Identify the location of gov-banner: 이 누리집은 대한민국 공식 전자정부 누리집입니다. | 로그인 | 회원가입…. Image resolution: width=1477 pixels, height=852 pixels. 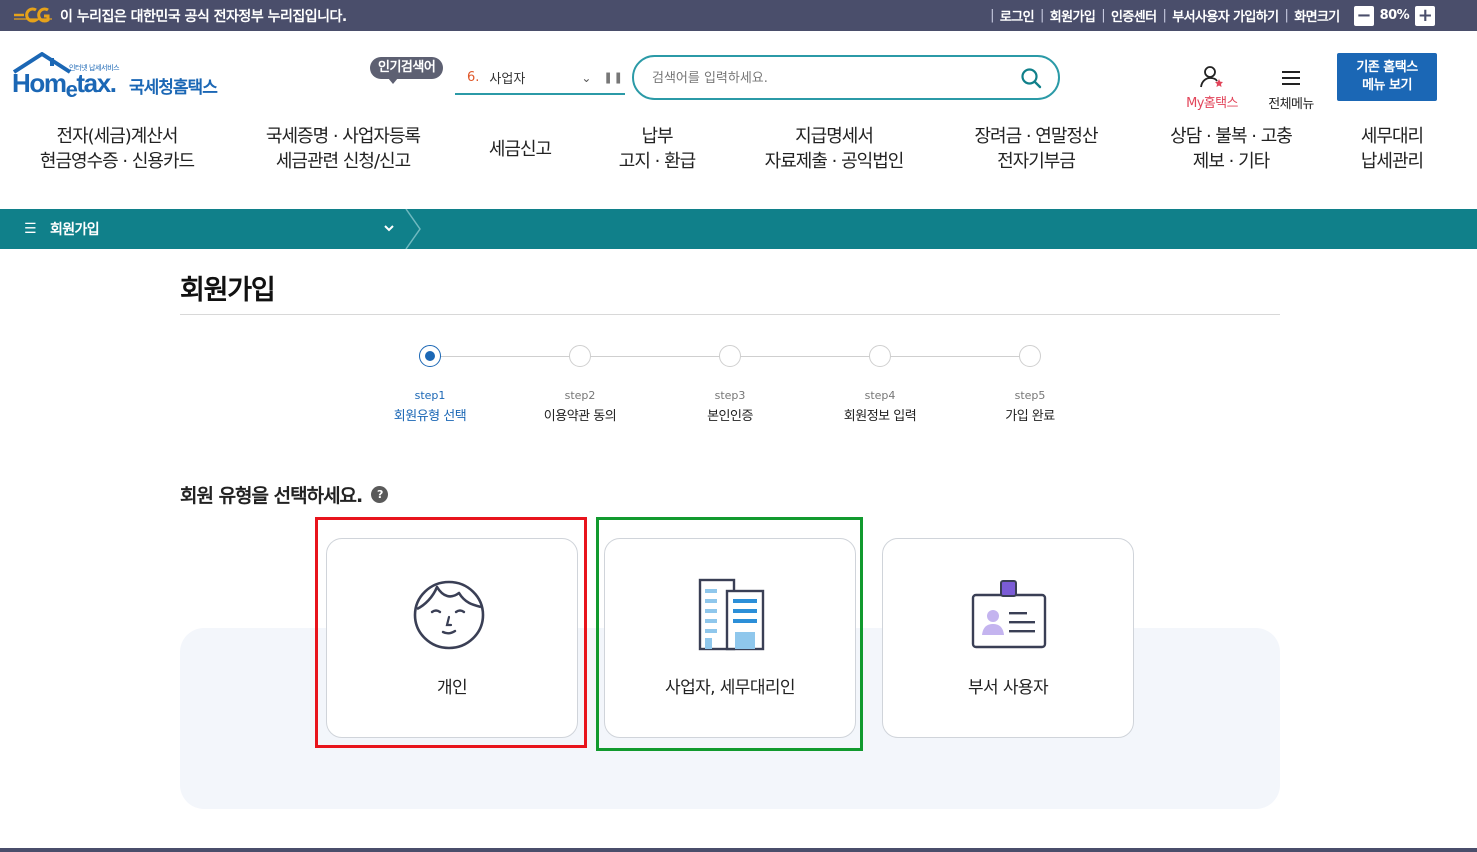
(738, 15).